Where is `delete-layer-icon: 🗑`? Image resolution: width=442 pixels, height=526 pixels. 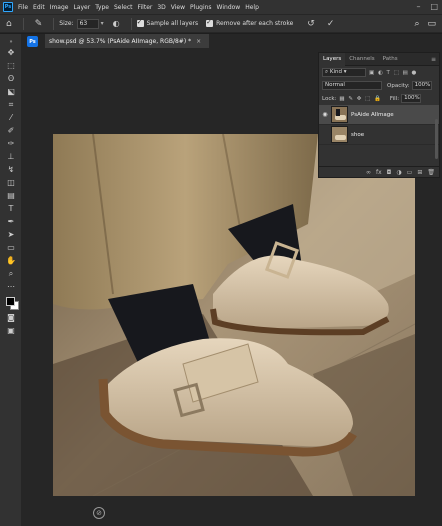 delete-layer-icon: 🗑 is located at coordinates (431, 172).